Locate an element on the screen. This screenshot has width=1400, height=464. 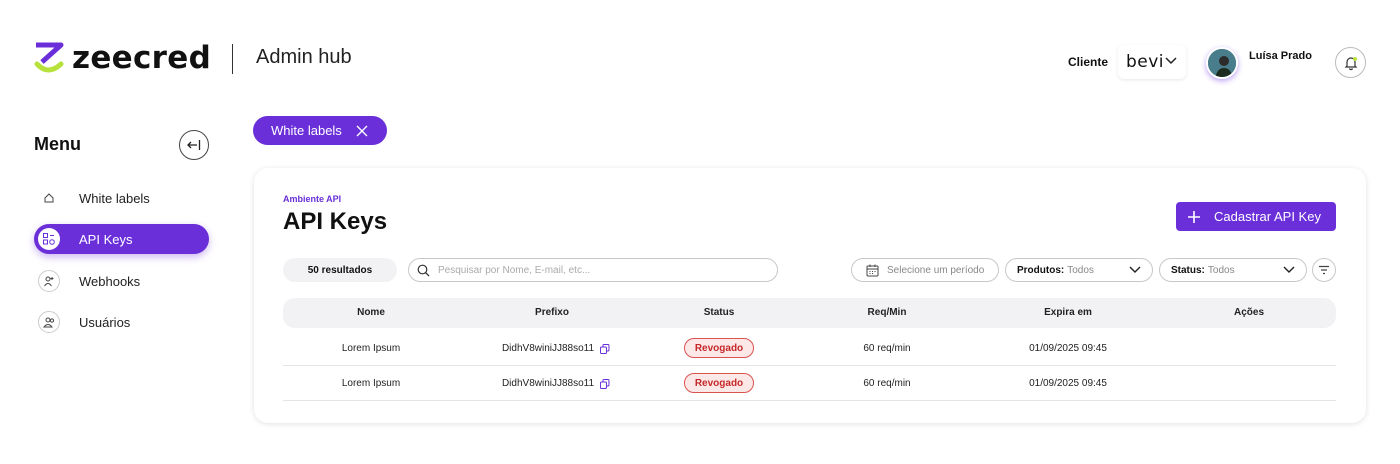
sidebar-item-usuarios: Usuários is located at coordinates (121, 322).